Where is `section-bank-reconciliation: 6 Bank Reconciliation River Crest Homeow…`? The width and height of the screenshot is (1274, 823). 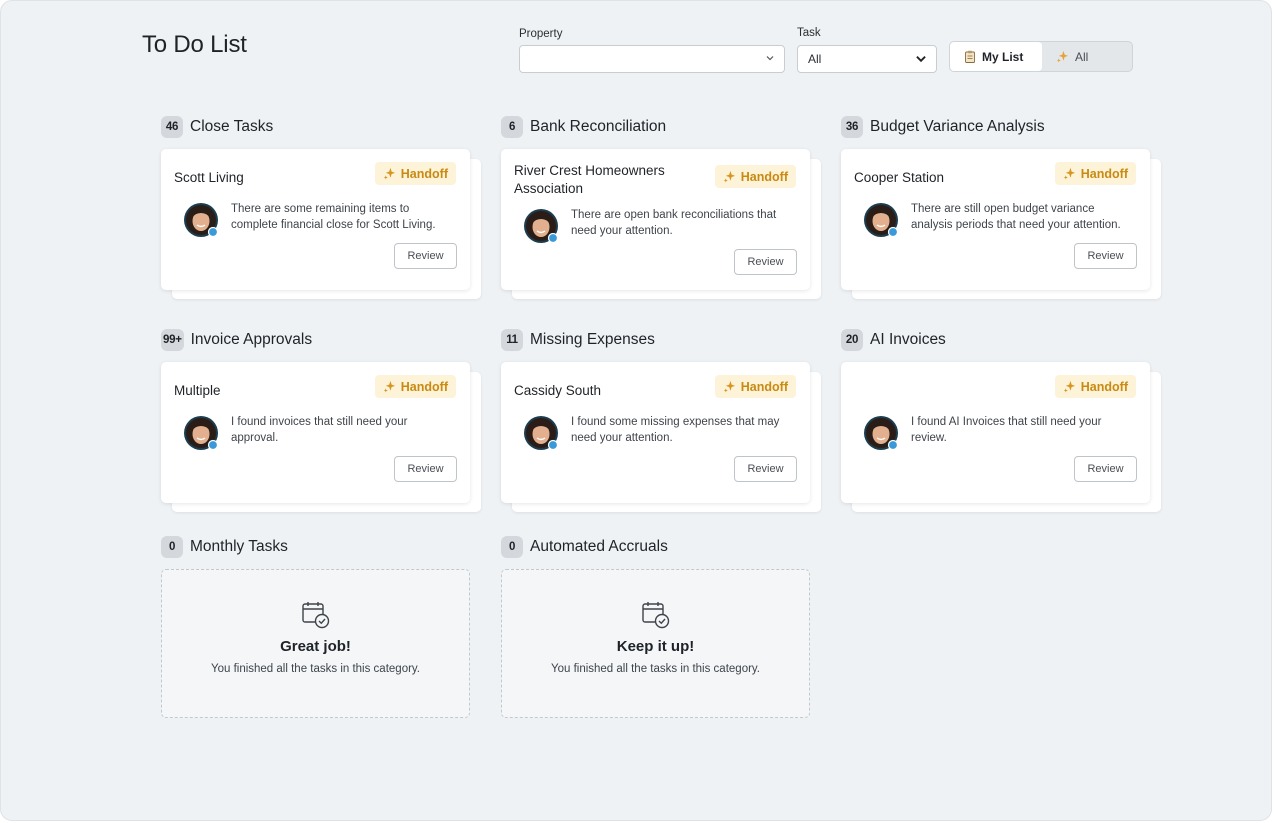
section-bank-reconciliation: 6 Bank Reconciliation River Crest Homeow… is located at coordinates (661, 208).